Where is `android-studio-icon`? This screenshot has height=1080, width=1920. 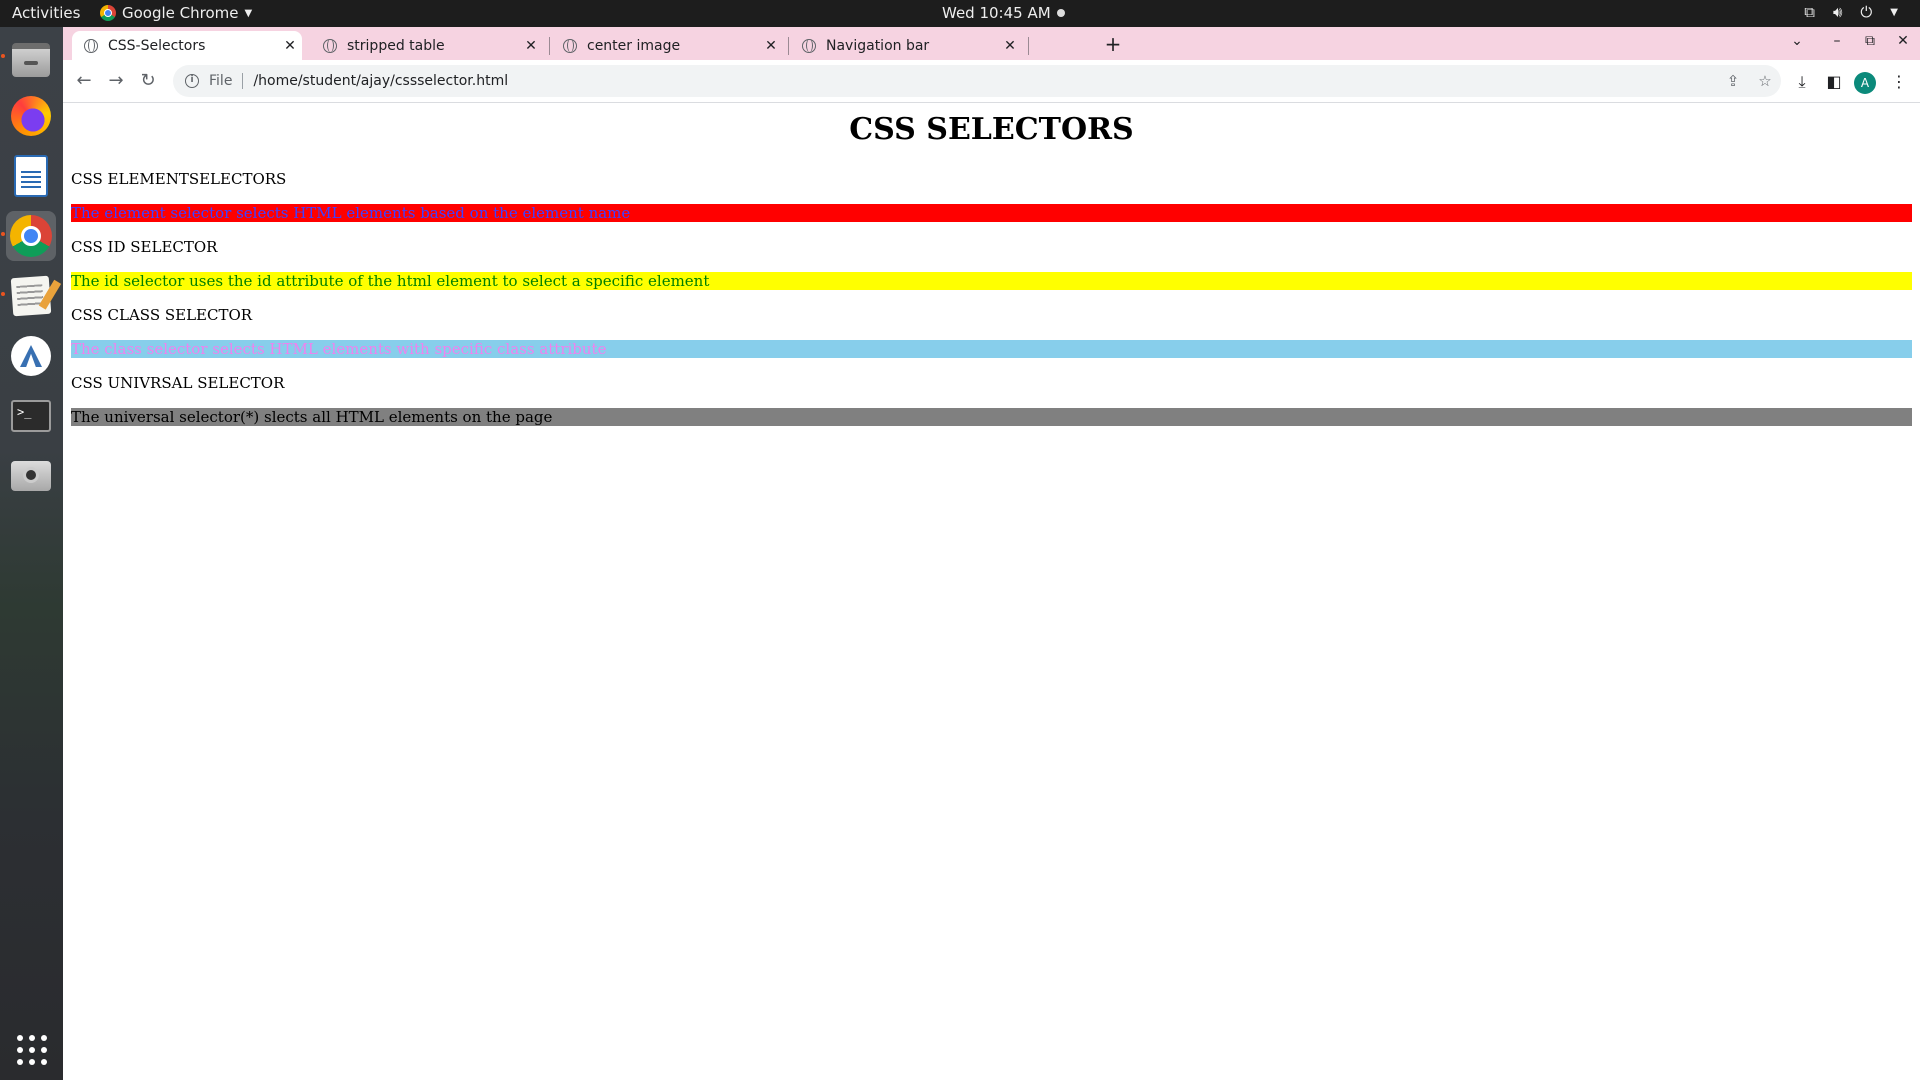
android-studio-icon is located at coordinates (31, 356).